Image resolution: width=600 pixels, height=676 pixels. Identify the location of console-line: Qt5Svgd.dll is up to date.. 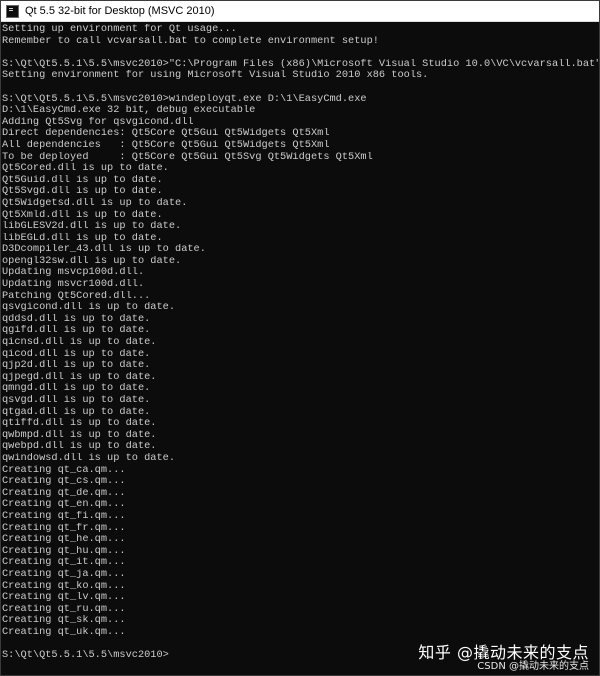
(82, 192).